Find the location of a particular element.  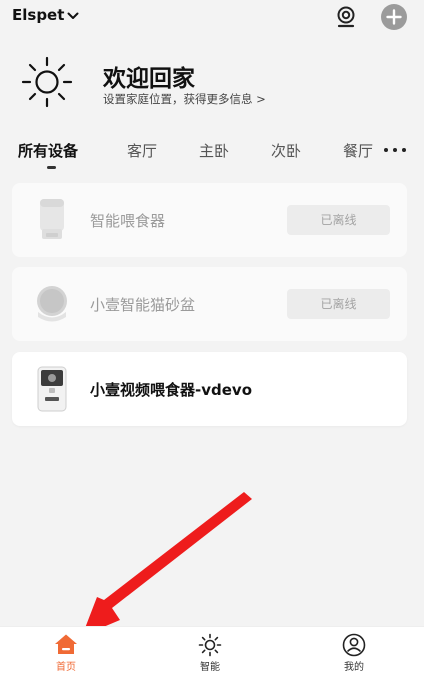

litter-box-device-icon is located at coordinates (52, 304).